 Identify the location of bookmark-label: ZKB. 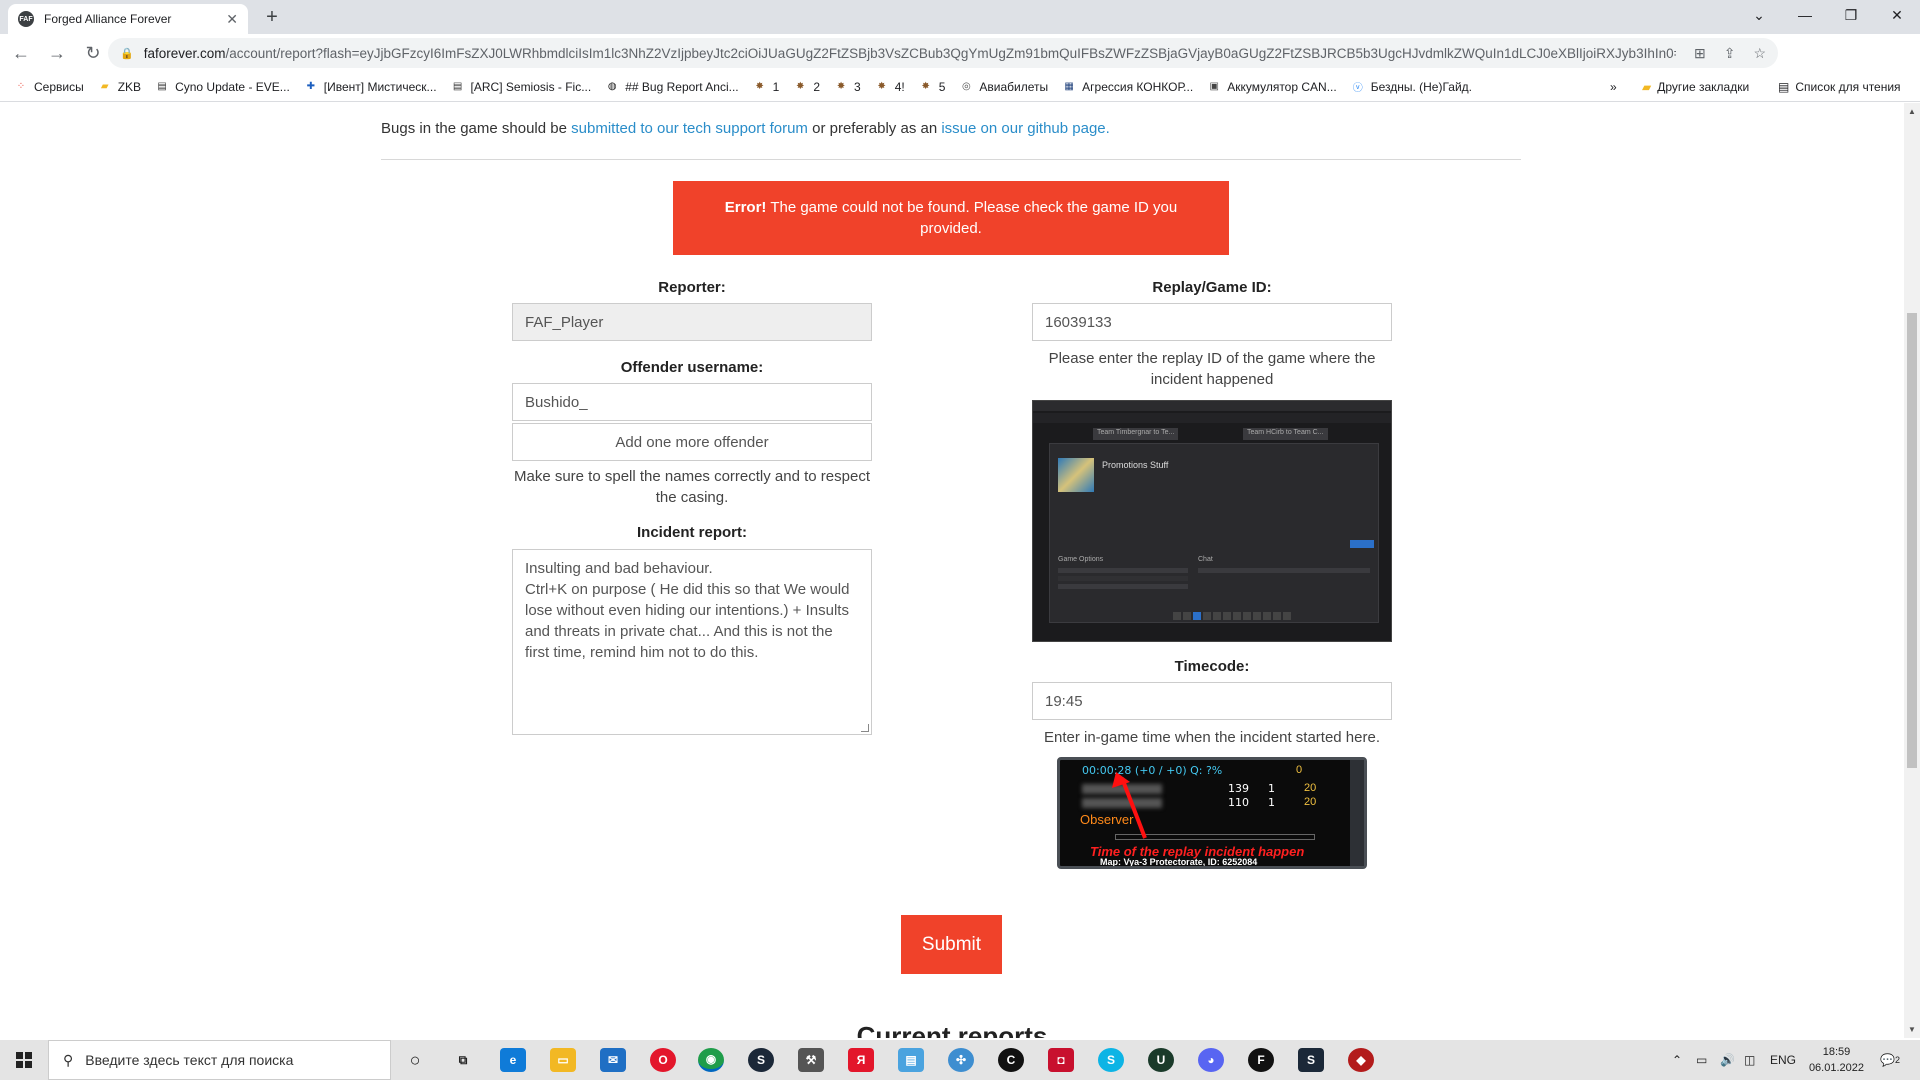
(129, 86).